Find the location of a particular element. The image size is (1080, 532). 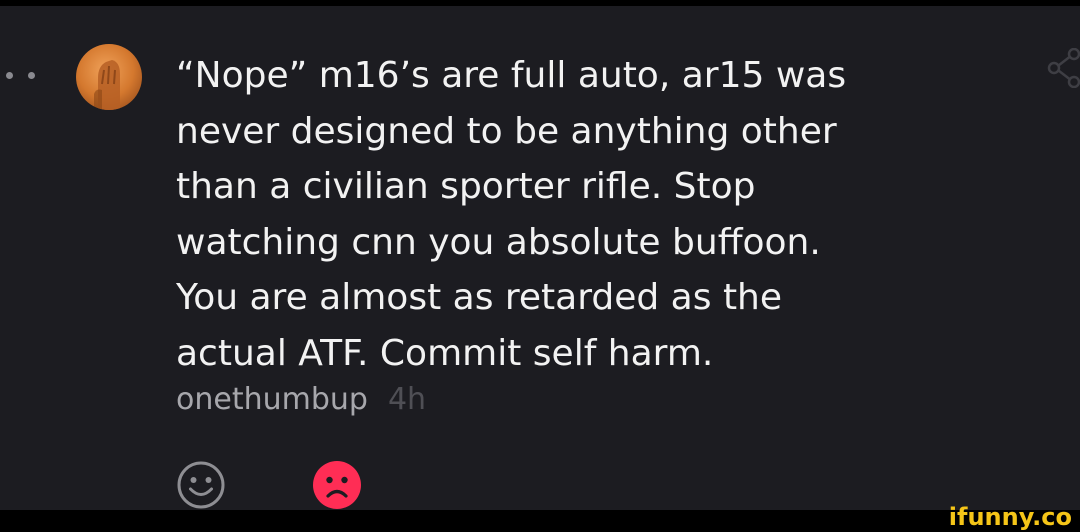

sad-reaction-button is located at coordinates (337, 485).